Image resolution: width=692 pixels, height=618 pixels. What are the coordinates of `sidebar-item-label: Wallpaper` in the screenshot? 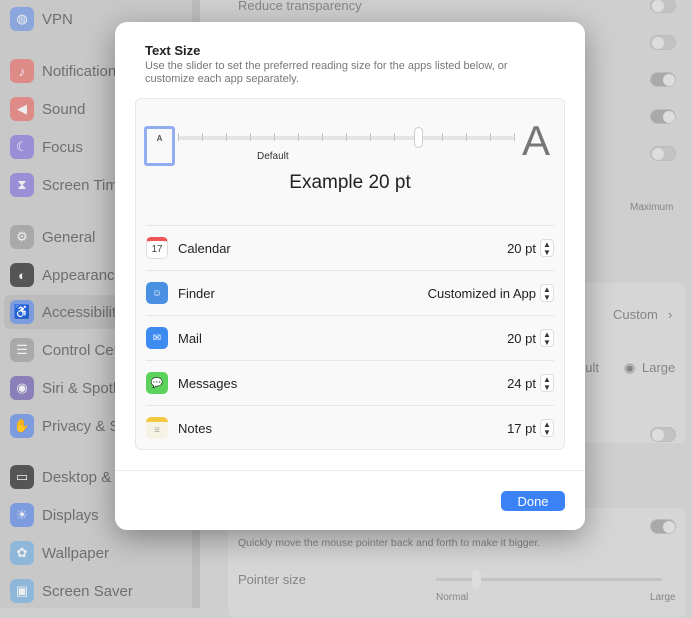 It's located at (75, 553).